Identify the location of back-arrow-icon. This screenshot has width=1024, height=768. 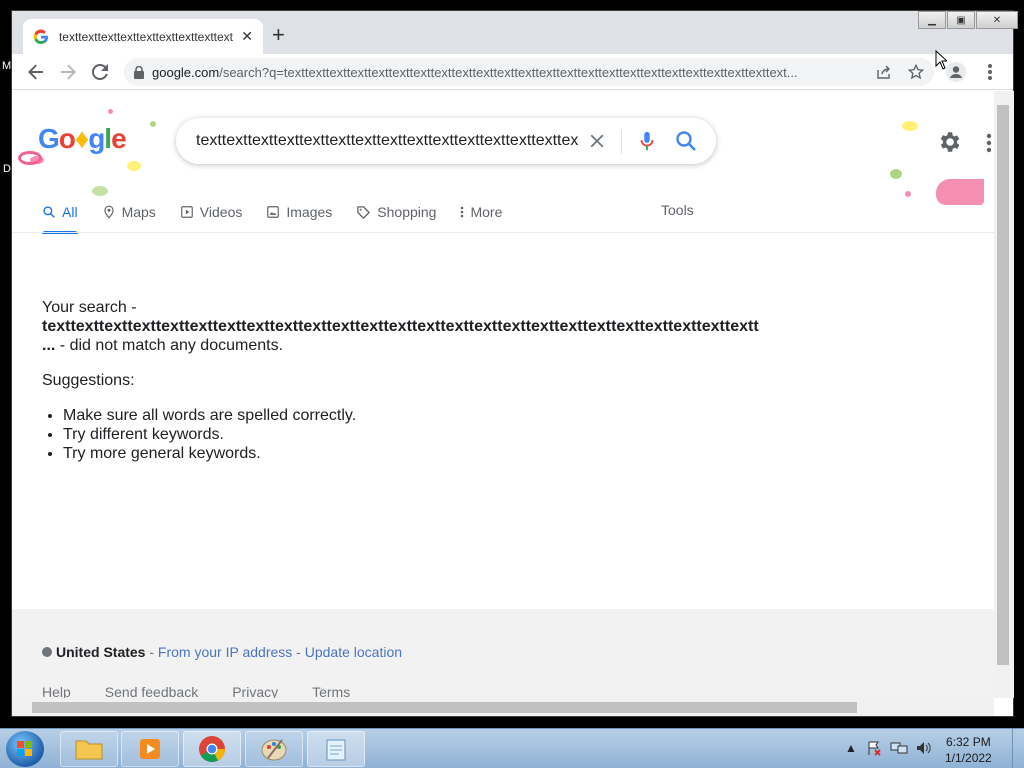
(35, 72).